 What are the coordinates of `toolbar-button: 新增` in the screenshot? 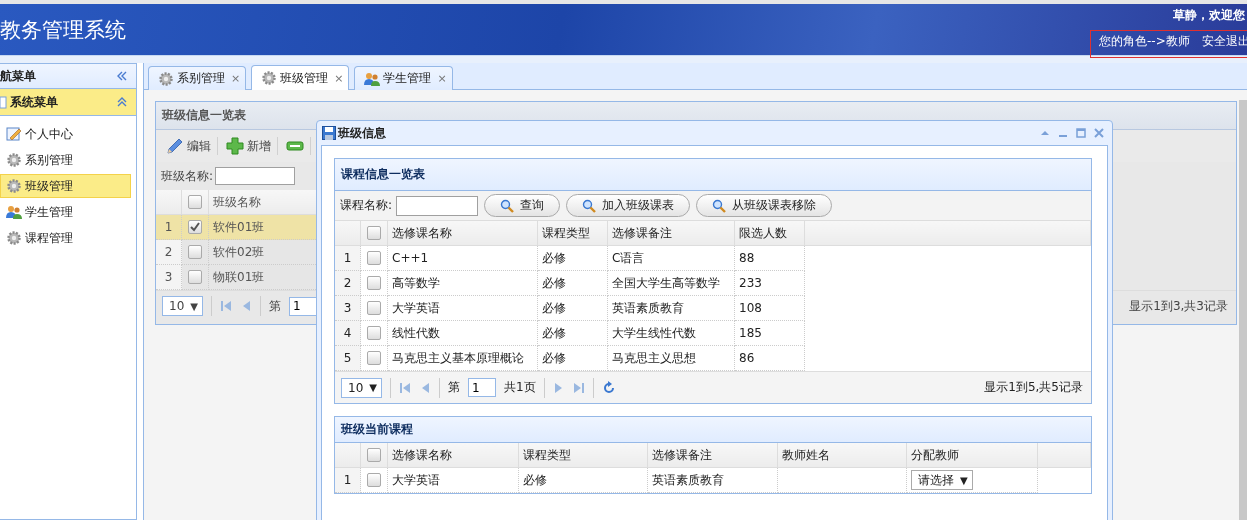 It's located at (250, 146).